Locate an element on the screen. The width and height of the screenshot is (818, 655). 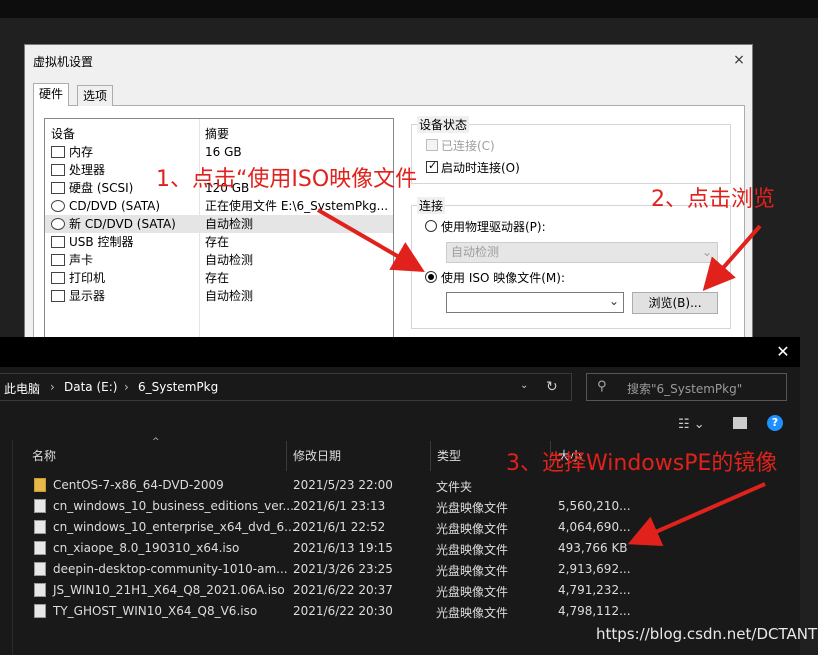
refresh-icon: ↻ is located at coordinates (552, 387).